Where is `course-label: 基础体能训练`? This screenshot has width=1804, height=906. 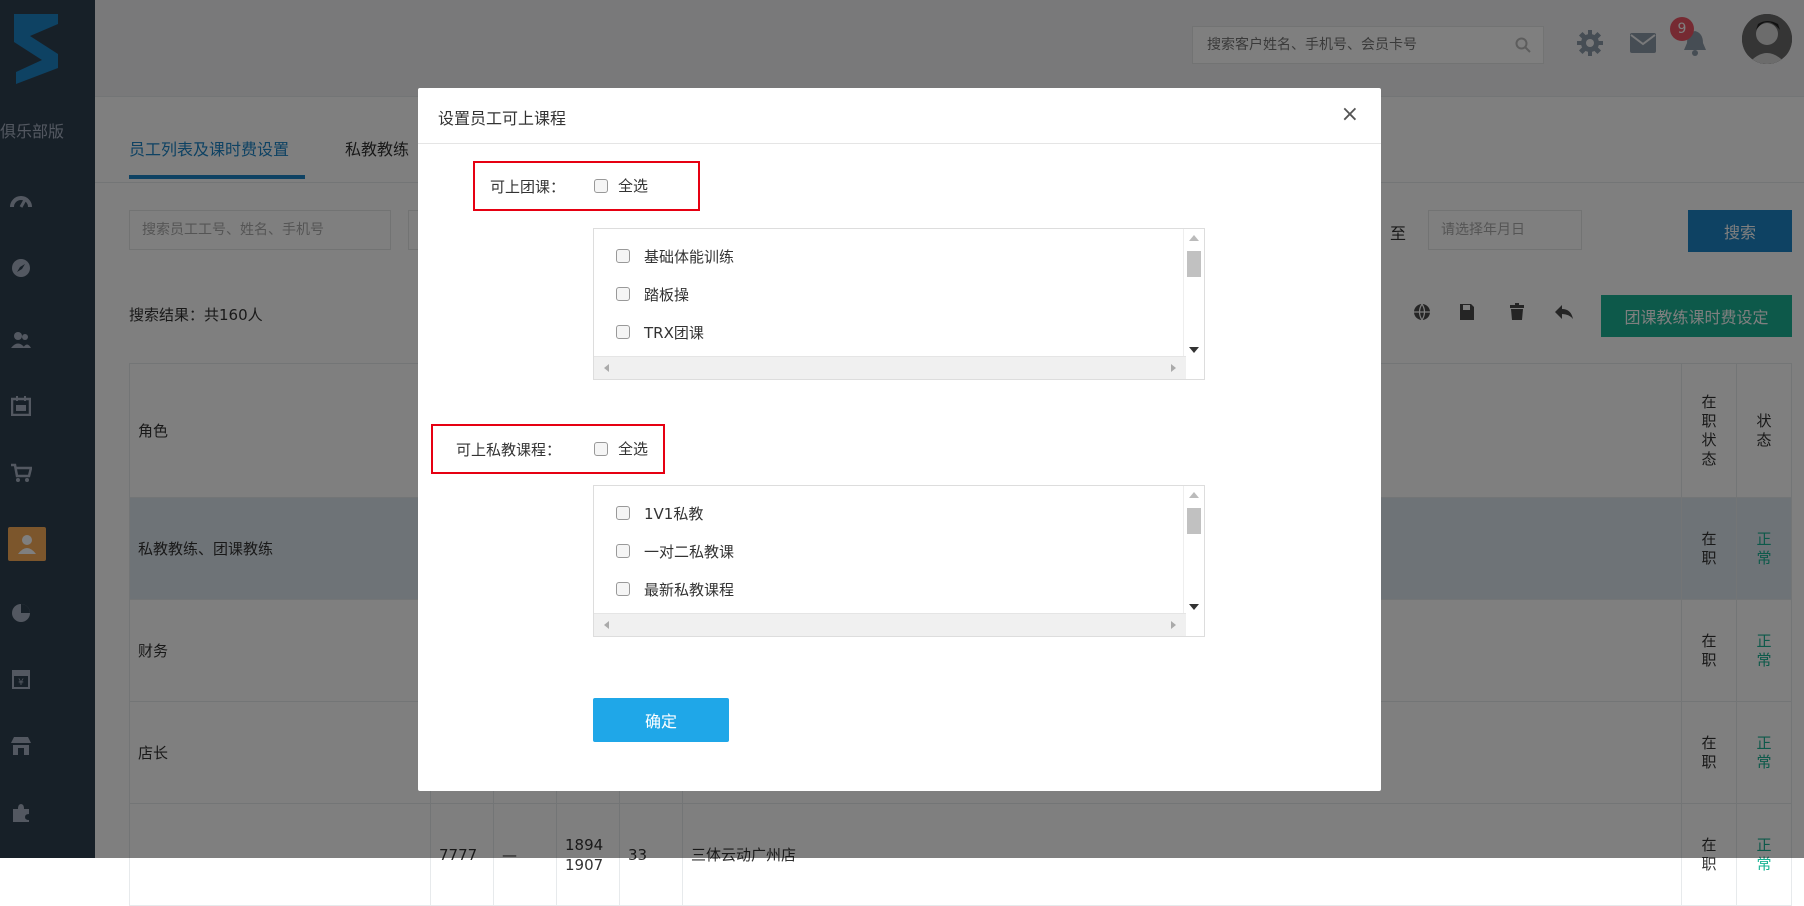 course-label: 基础体能训练 is located at coordinates (689, 256).